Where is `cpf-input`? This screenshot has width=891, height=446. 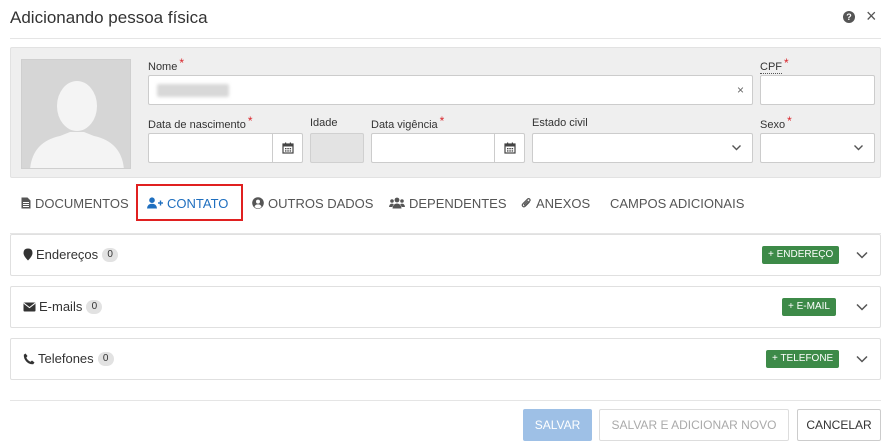 cpf-input is located at coordinates (817, 90).